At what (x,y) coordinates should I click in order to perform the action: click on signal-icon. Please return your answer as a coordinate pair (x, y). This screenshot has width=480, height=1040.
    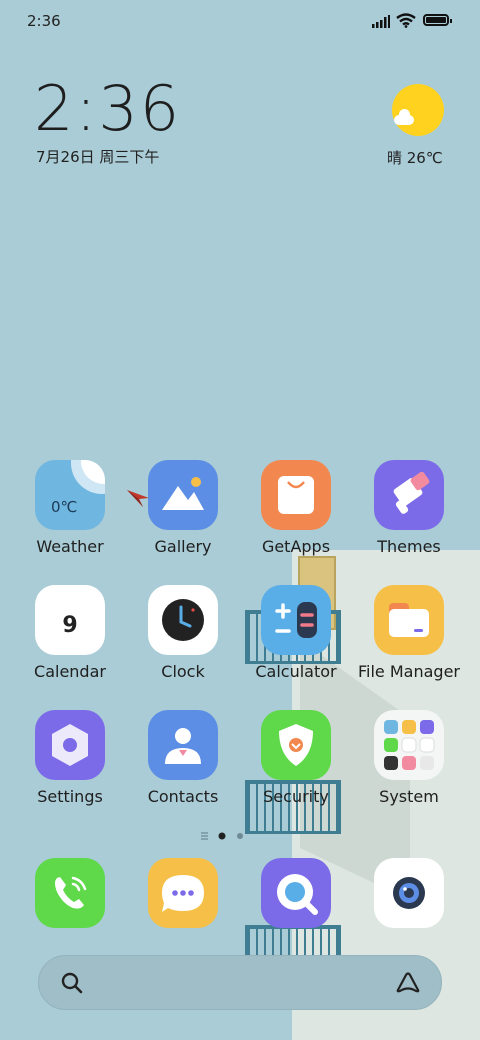
    Looking at the image, I should click on (381, 21).